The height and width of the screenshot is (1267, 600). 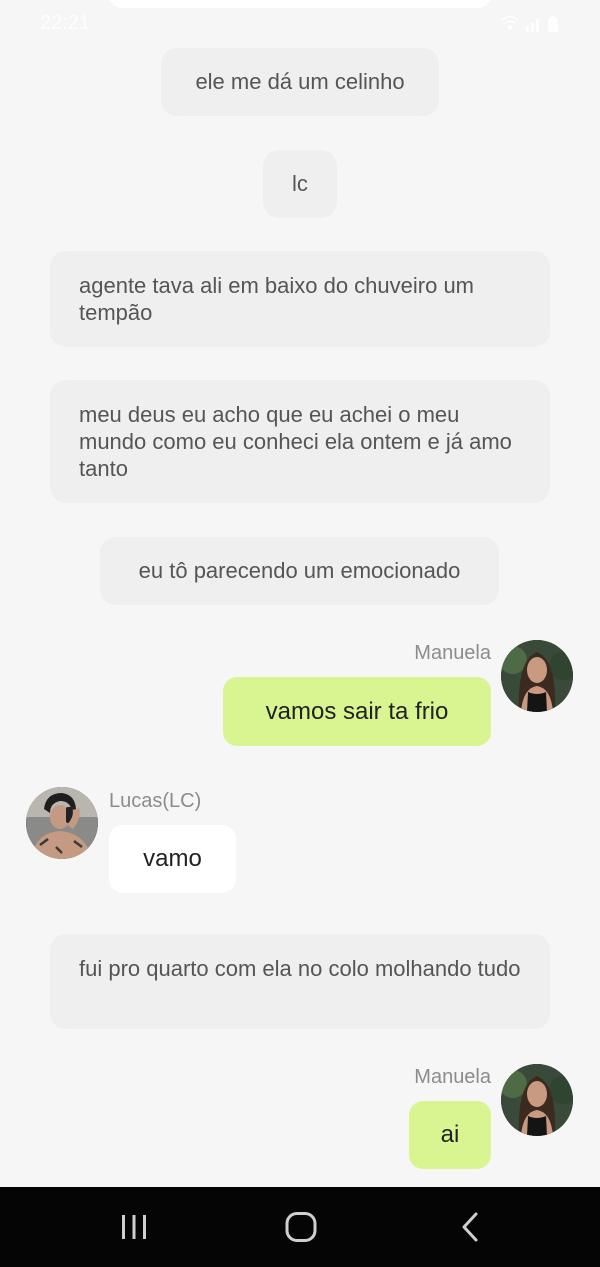 I want to click on home-icon, so click(x=301, y=1227).